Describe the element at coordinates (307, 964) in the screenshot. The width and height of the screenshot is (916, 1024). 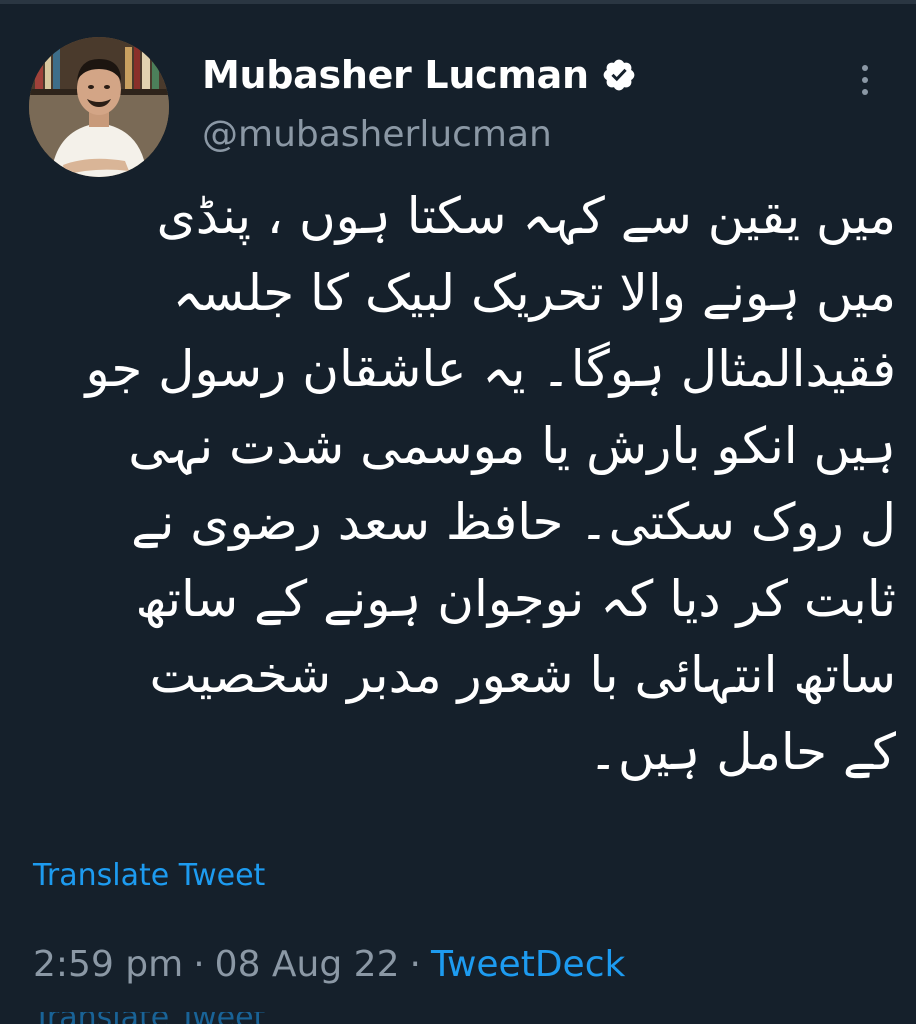
I see `tweet-date: 08 Aug 22` at that location.